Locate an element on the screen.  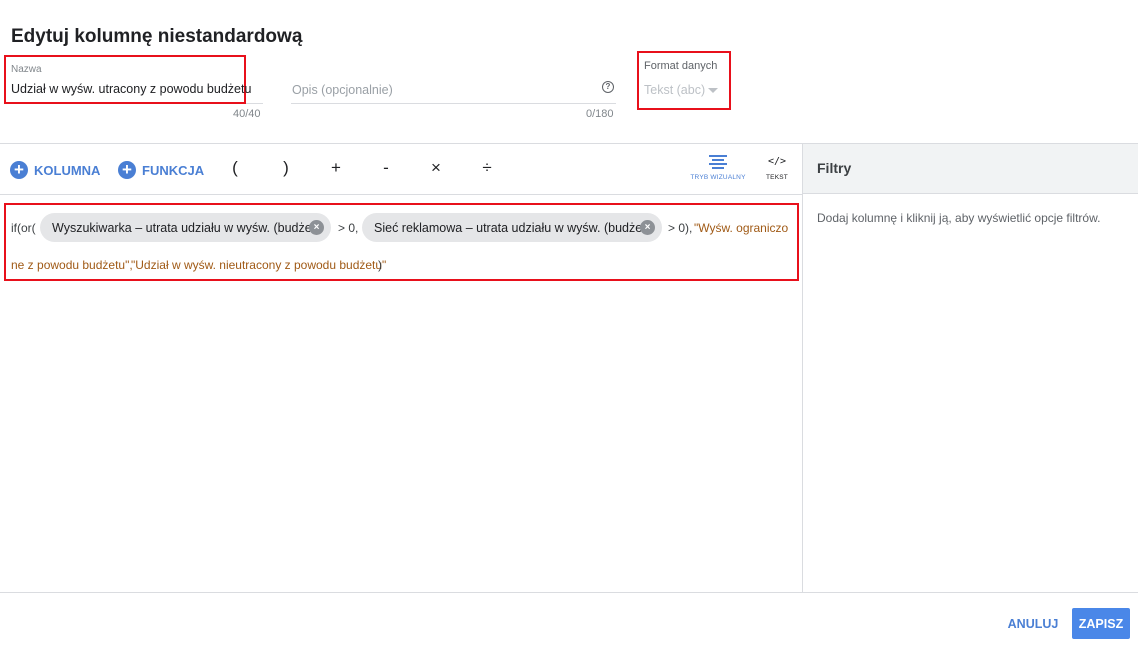
formula-operator: > 0, is located at coordinates (348, 228).